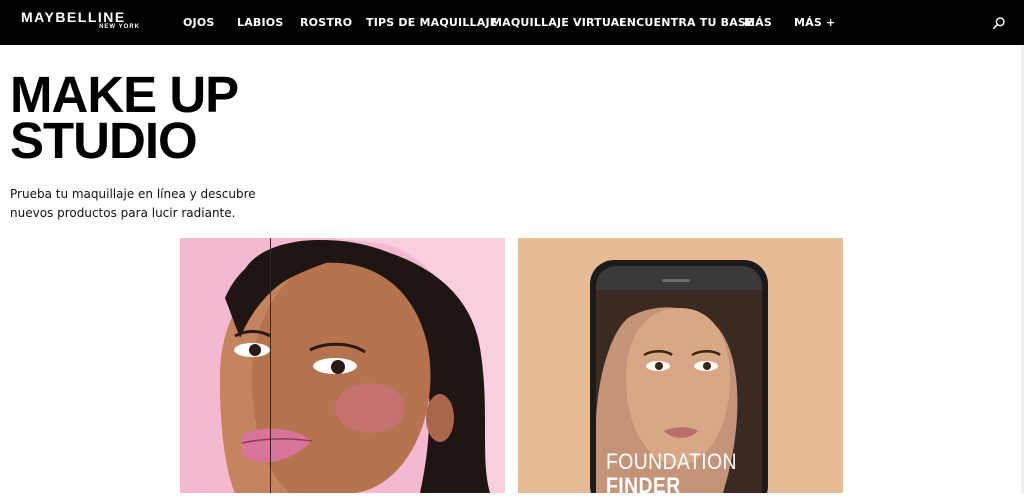 This screenshot has width=1024, height=498. What do you see at coordinates (104, 140) in the screenshot?
I see `page-title-line-2: STUDIO` at bounding box center [104, 140].